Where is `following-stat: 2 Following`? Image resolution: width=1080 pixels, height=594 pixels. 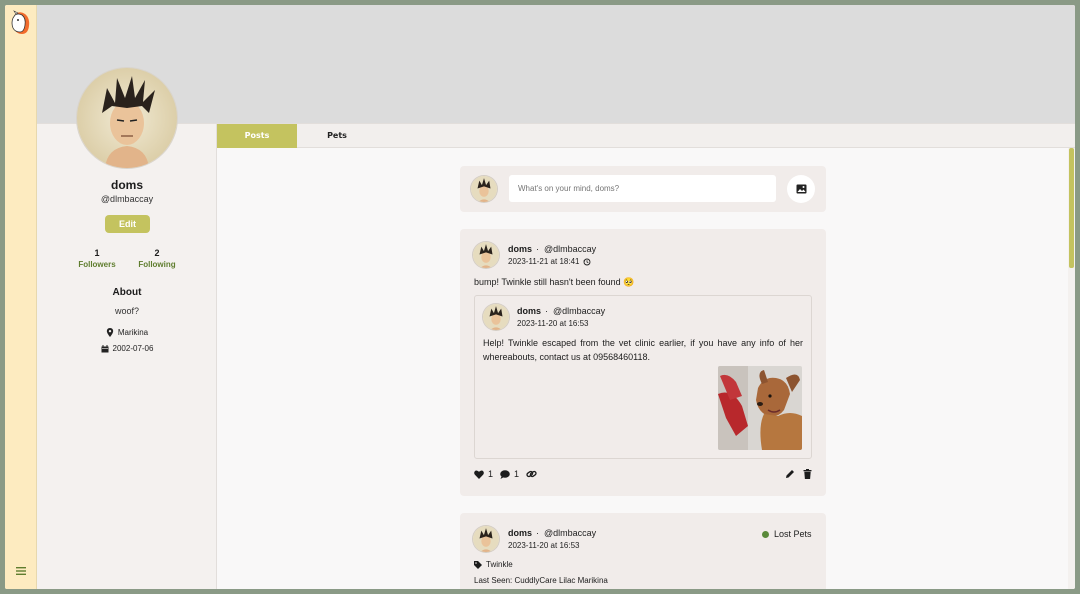 following-stat: 2 Following is located at coordinates (157, 258).